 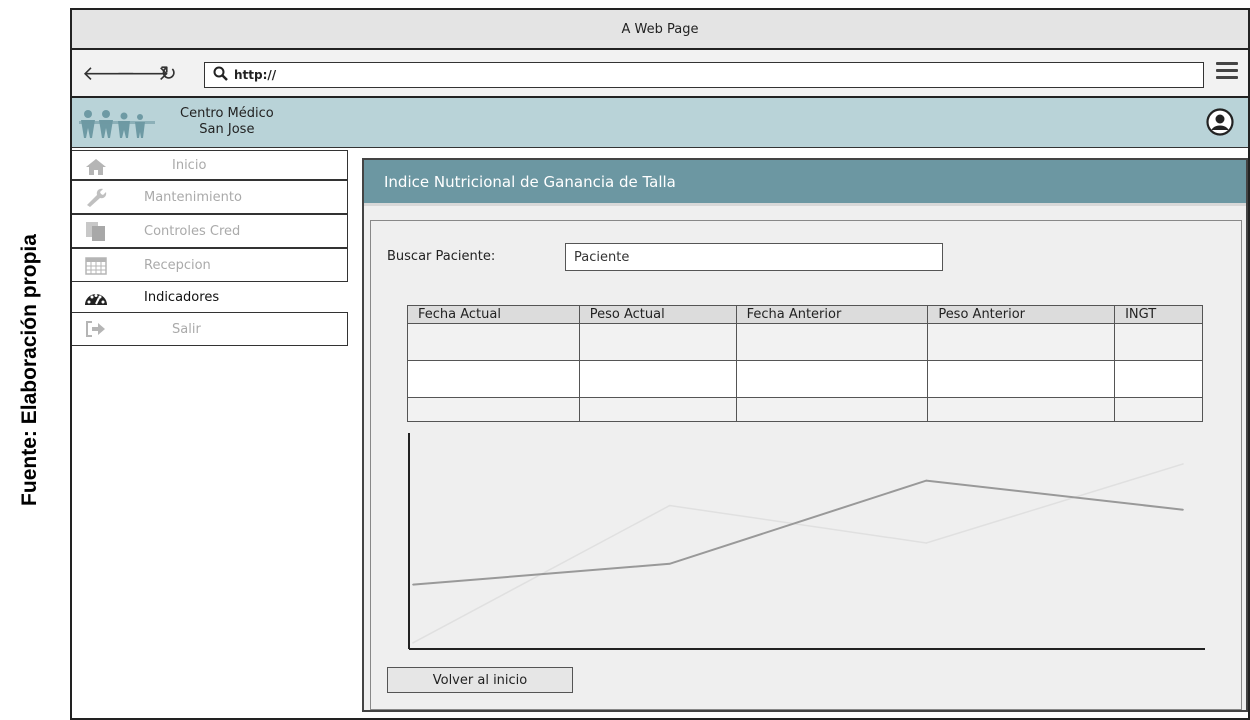 I want to click on exit-icon, so click(x=95, y=329).